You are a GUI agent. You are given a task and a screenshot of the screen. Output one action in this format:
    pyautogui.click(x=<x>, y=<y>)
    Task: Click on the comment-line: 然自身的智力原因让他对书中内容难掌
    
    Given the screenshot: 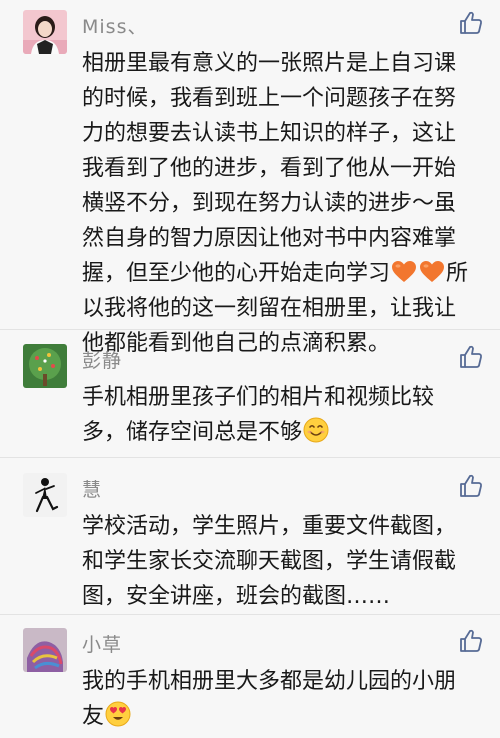 What is the action you would take?
    pyautogui.click(x=269, y=238)
    